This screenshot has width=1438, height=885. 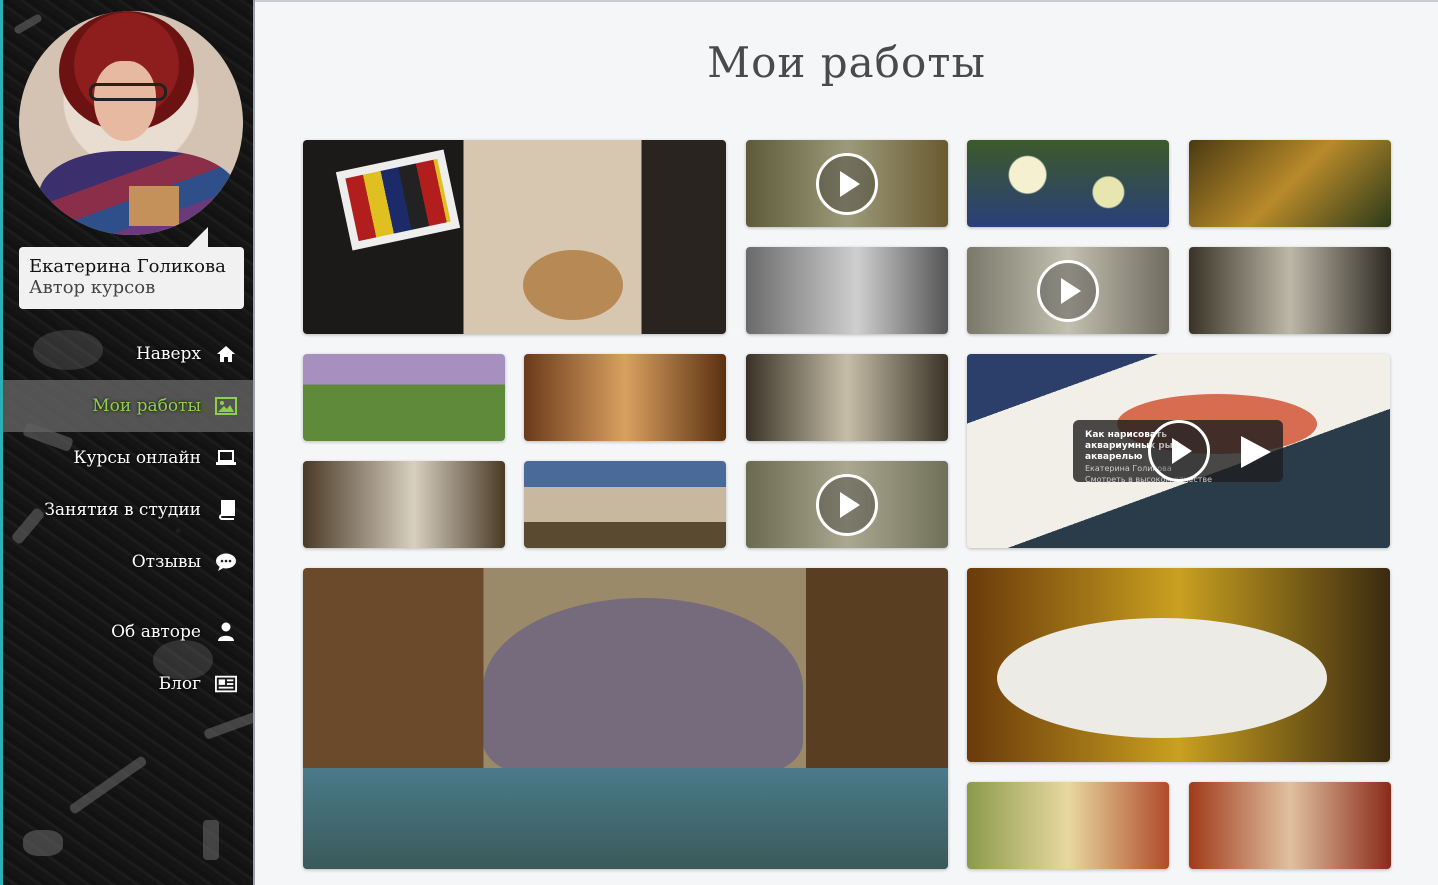 I want to click on nav-label: Отзывы, so click(x=166, y=562).